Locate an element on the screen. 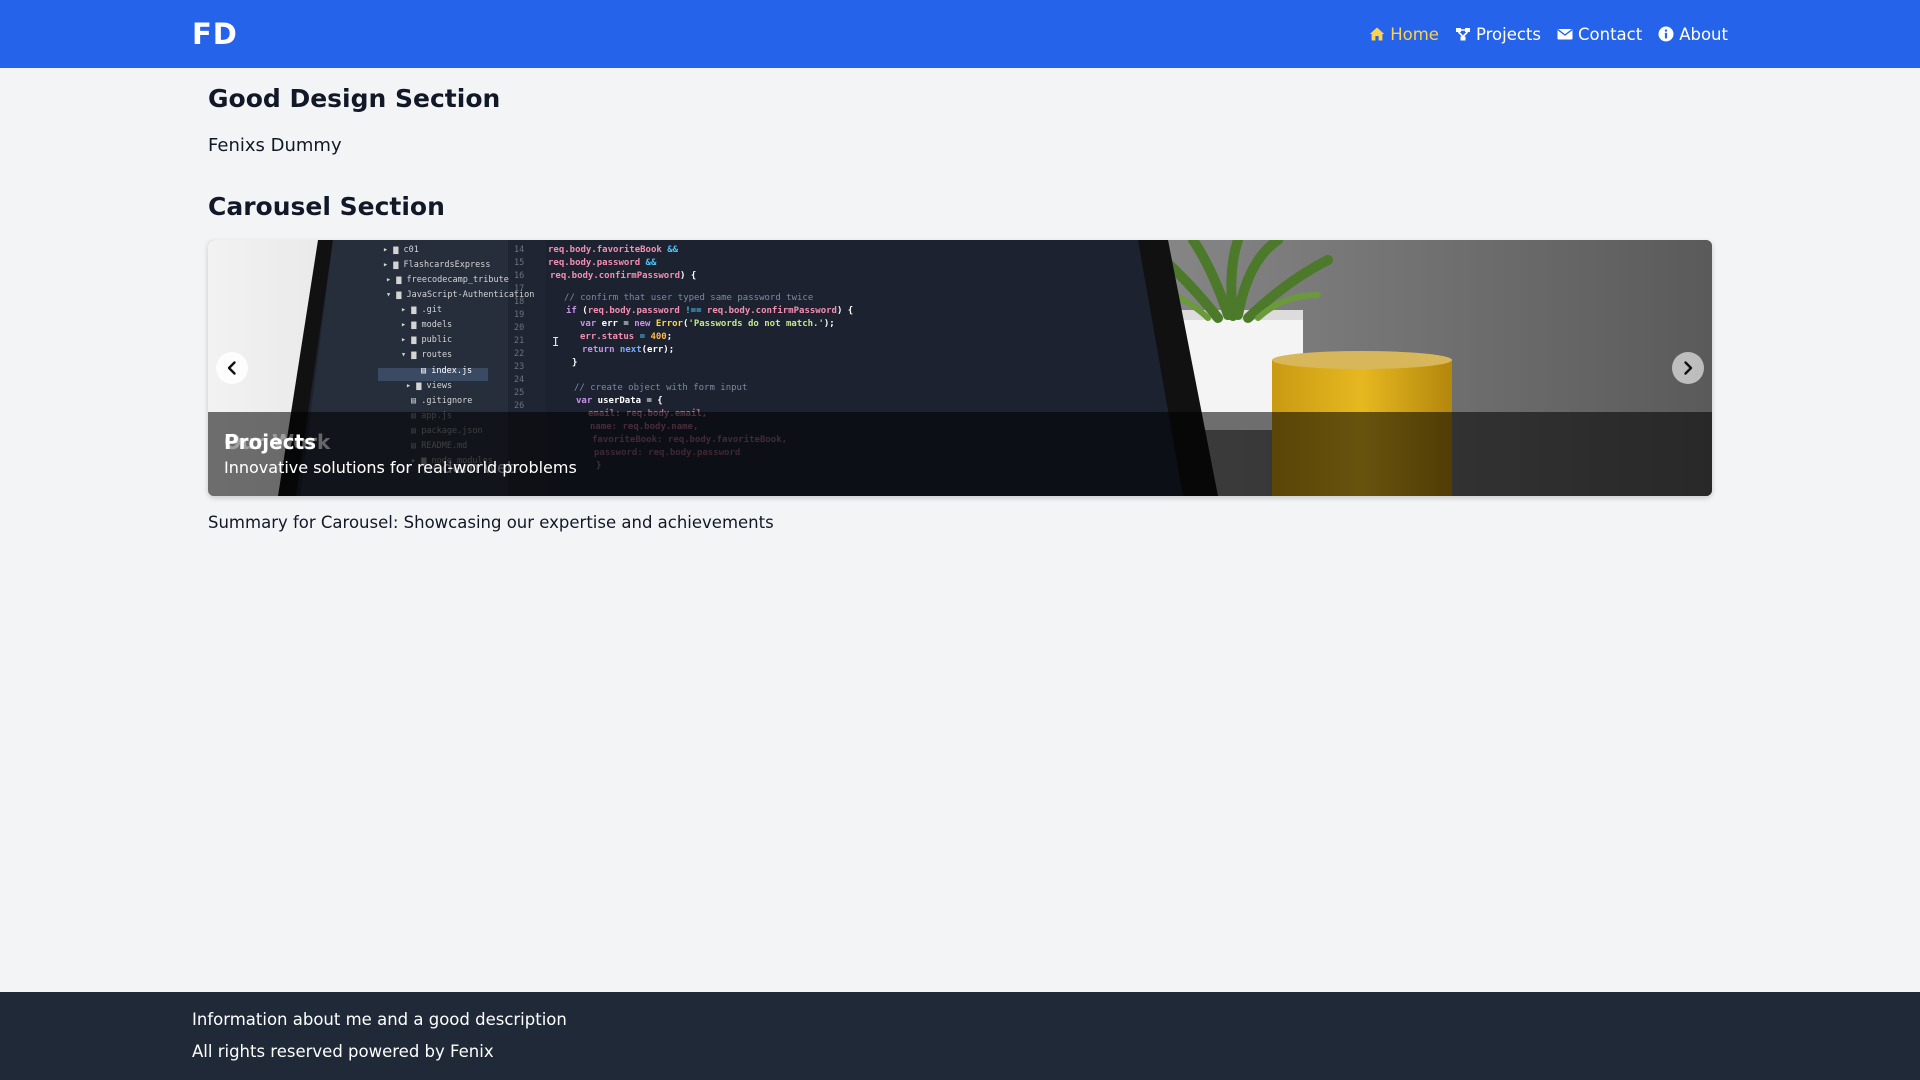 This screenshot has height=1080, width=1920. svg-text: 17 is located at coordinates (519, 289).